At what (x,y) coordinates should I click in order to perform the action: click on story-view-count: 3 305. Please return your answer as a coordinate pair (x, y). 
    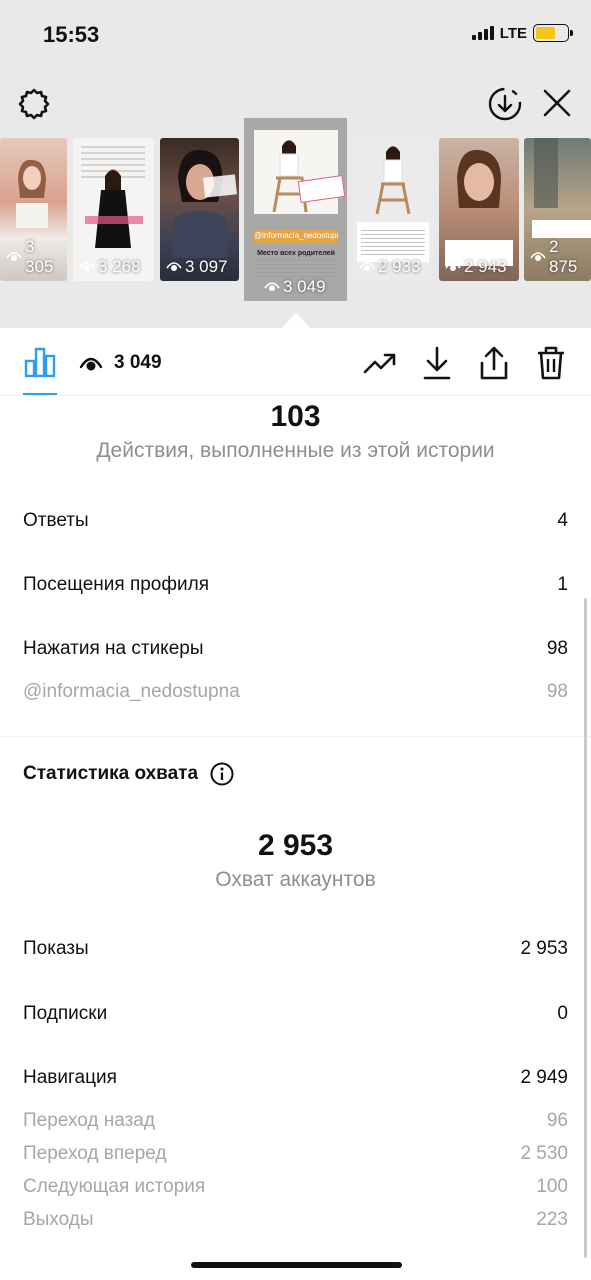
    Looking at the image, I should click on (36, 257).